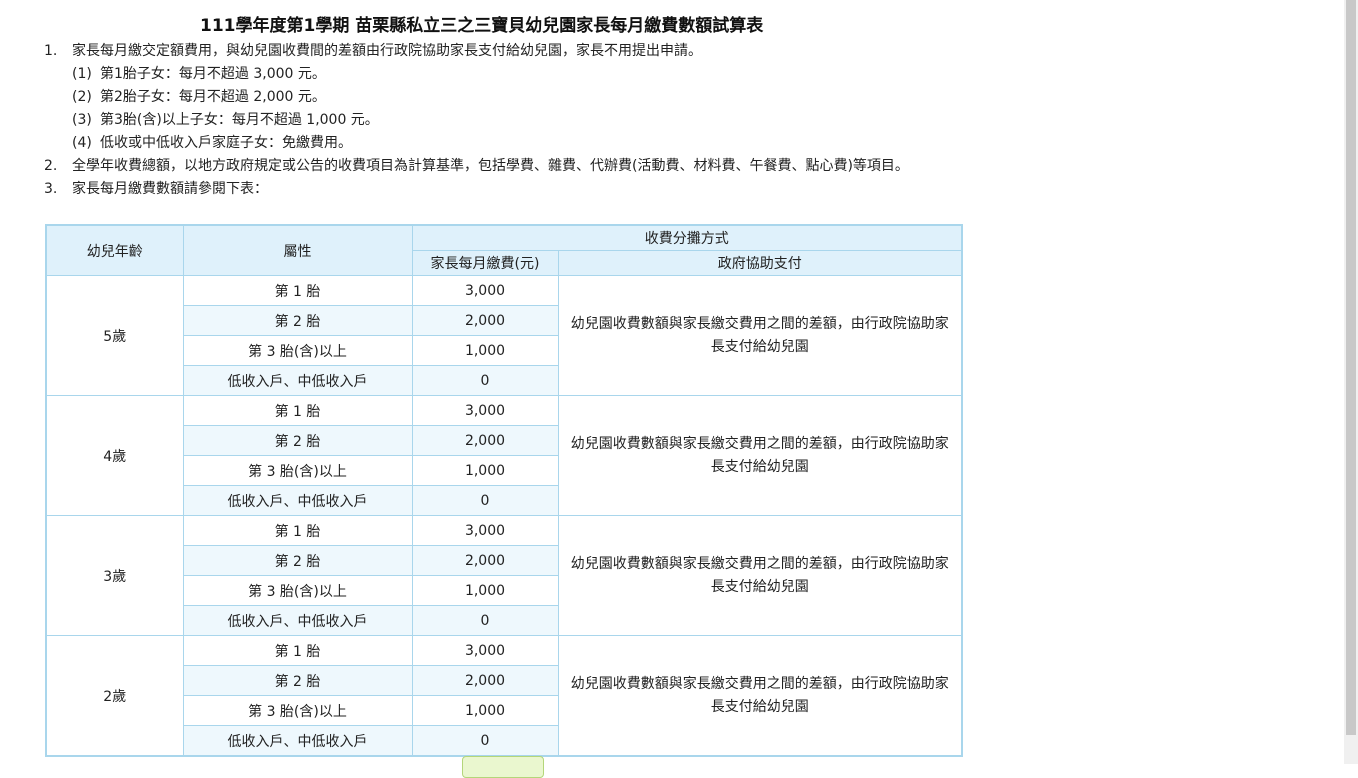 Image resolution: width=1358 pixels, height=778 pixels. What do you see at coordinates (226, 143) in the screenshot?
I see `subnote-text: 低收或中低收入戶家庭子女：免繳費用。` at bounding box center [226, 143].